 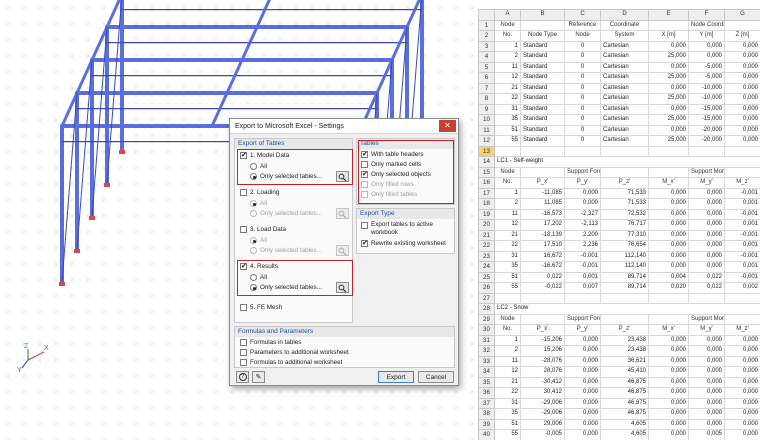 I want to click on cell: 1, so click(x=507, y=340).